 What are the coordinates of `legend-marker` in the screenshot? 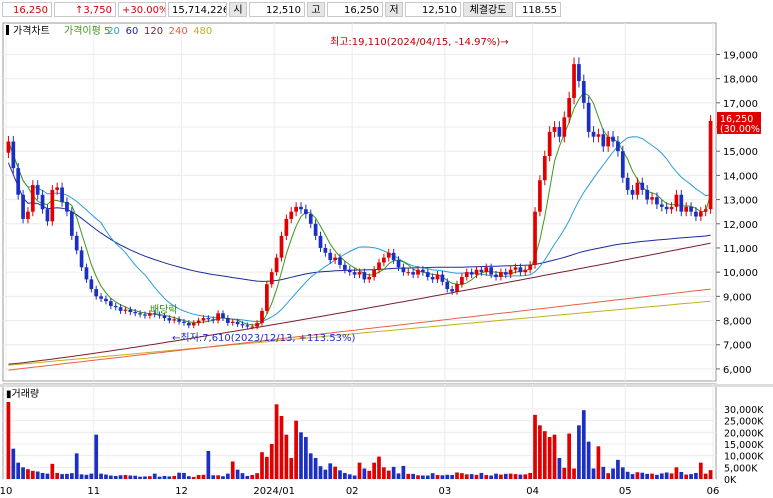 It's located at (7, 30).